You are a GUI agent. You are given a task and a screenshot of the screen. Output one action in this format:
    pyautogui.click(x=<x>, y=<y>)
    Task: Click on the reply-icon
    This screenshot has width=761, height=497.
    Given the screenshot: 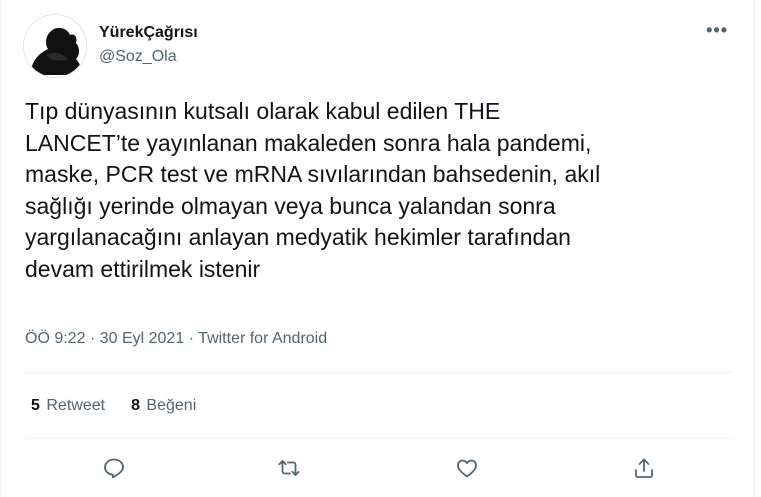 What is the action you would take?
    pyautogui.click(x=114, y=468)
    